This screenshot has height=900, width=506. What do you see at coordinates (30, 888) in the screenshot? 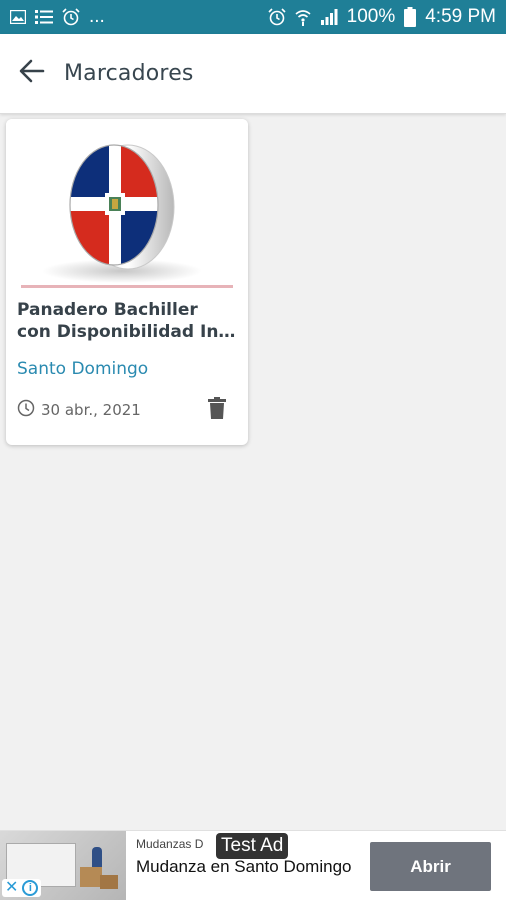
I see `info-icon: i` at bounding box center [30, 888].